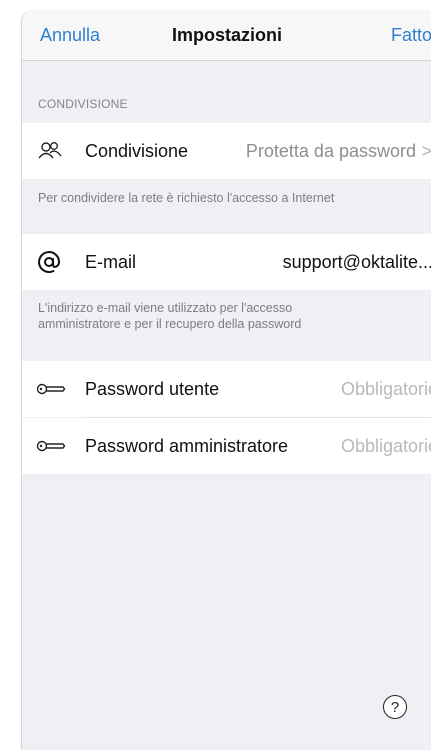 The height and width of the screenshot is (750, 431). I want to click on page-title: Impostazioni, so click(226, 35).